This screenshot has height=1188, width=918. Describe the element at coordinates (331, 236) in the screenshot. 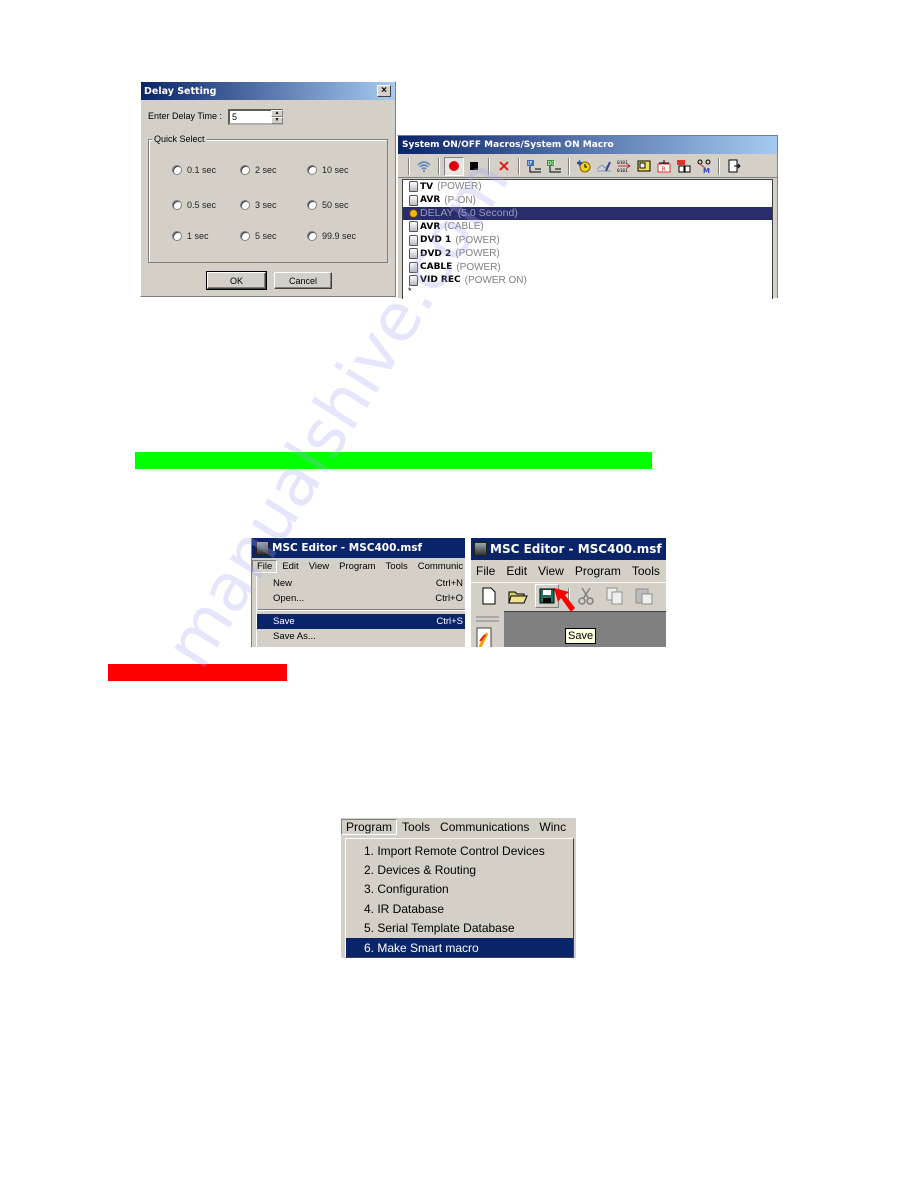

I see `radio-99-9-sec: 99.9 sec` at that location.